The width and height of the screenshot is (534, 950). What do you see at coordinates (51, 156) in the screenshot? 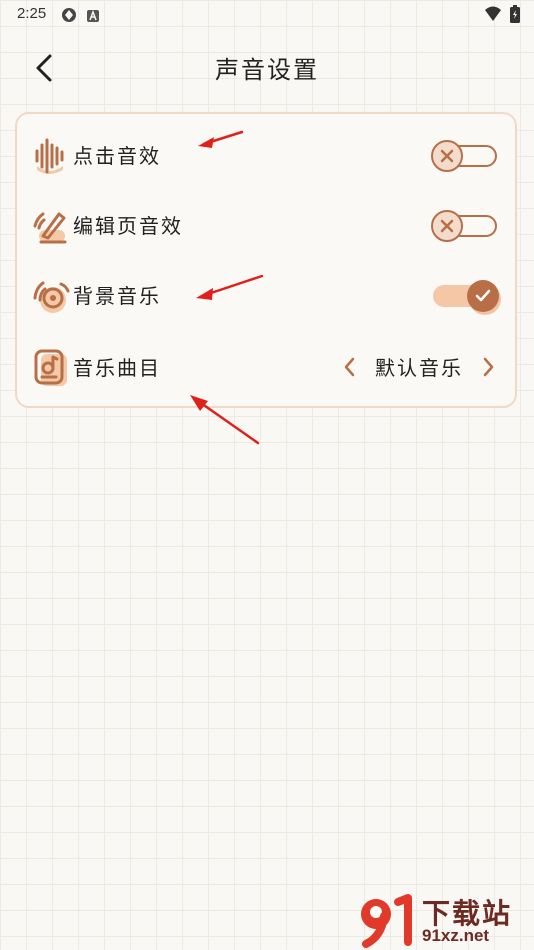
I see `sound-wave-icon` at bounding box center [51, 156].